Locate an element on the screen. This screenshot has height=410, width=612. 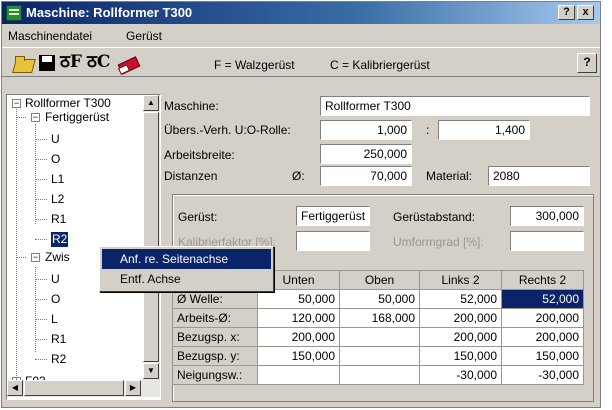
scroll-down-icon: ▼ is located at coordinates (151, 371).